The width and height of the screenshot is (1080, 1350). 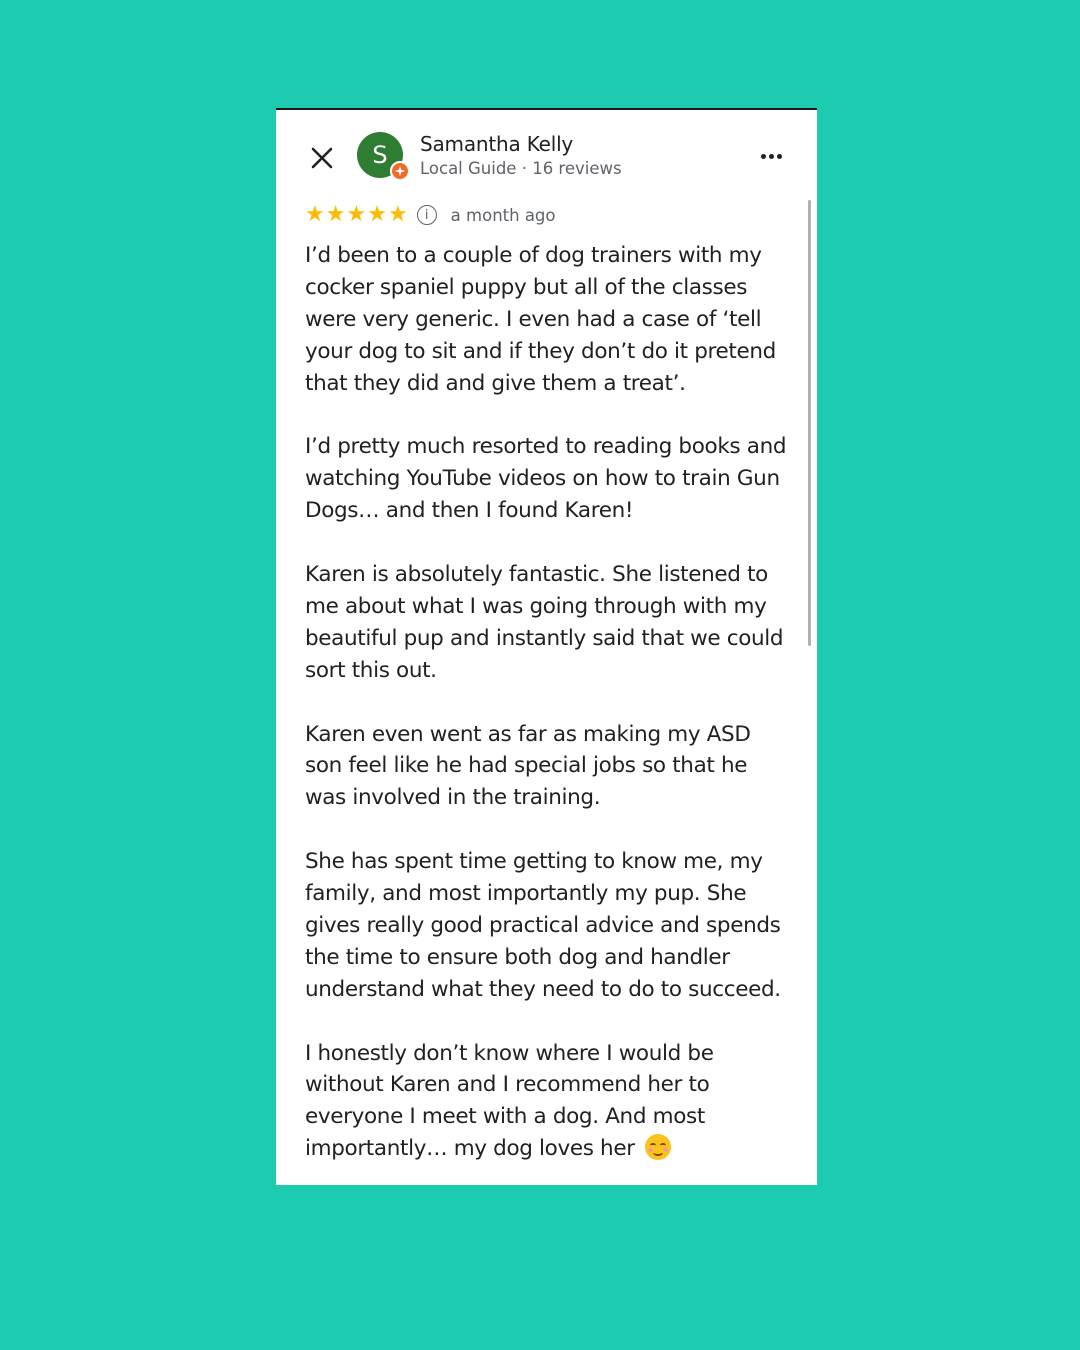 I want to click on author-name: Samantha Kelly, so click(x=496, y=144).